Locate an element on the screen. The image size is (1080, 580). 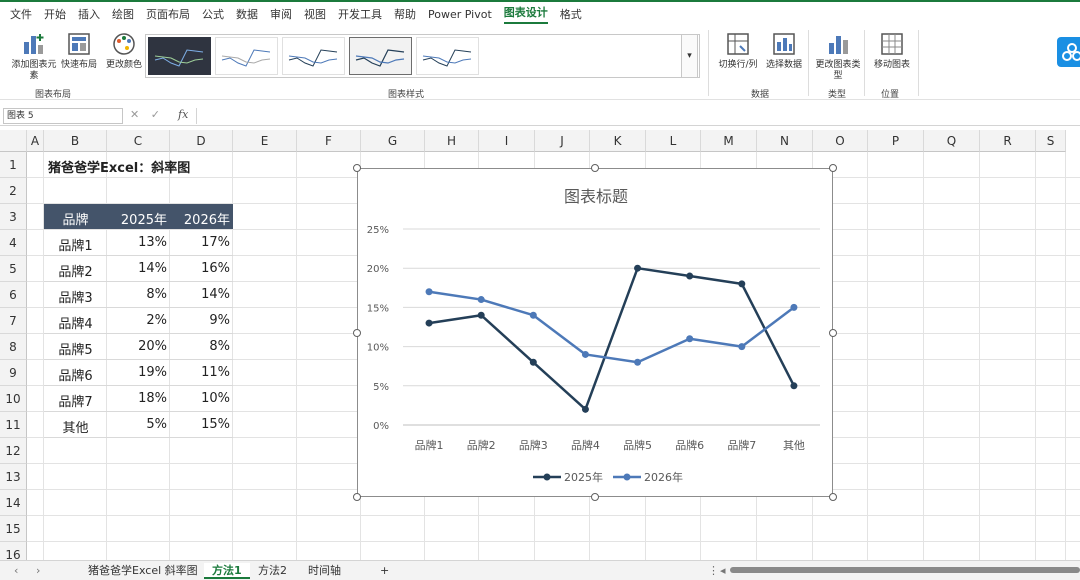
row-header: 15 is located at coordinates (13, 529).